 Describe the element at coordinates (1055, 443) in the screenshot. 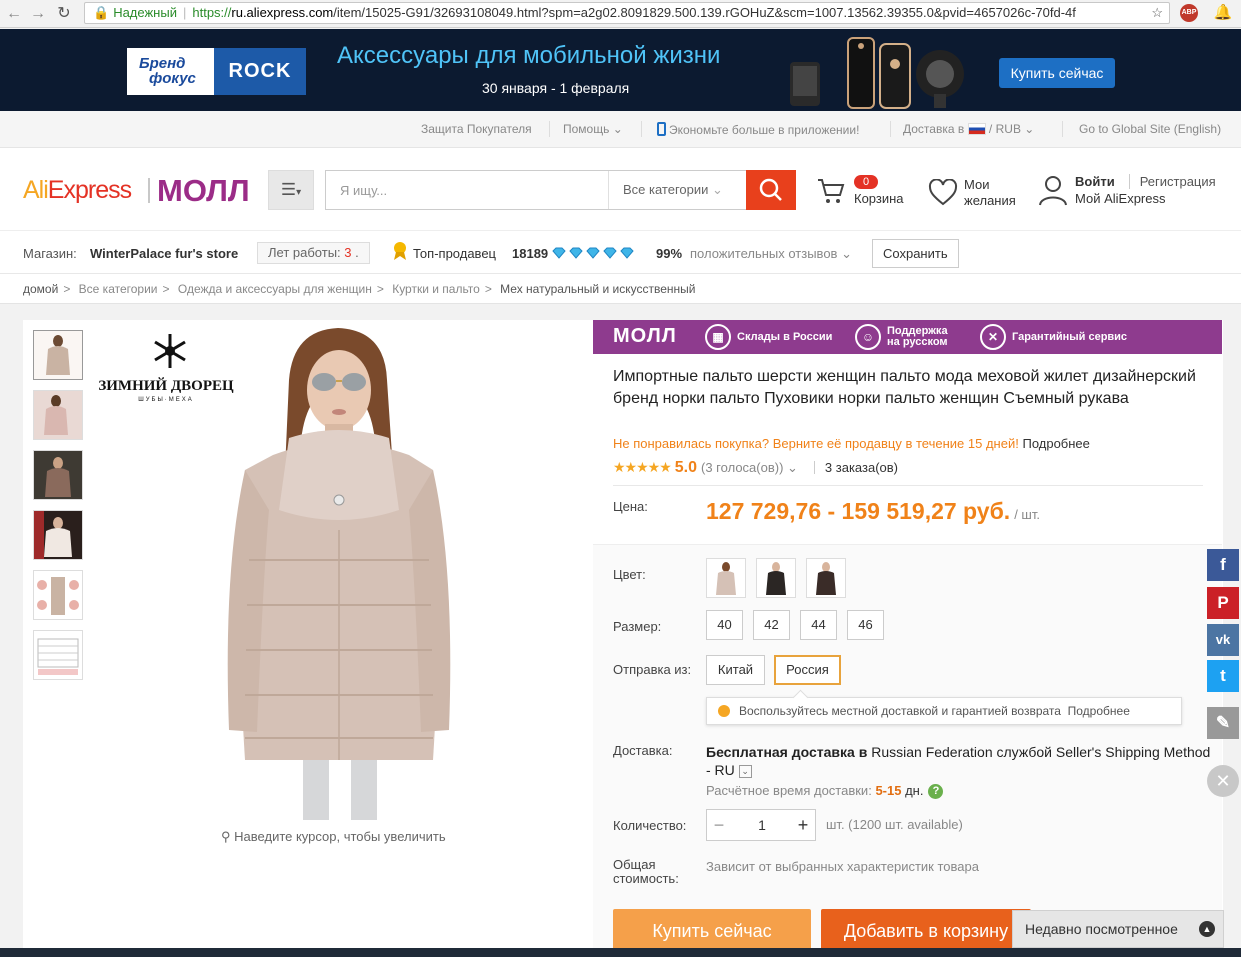

I see `return-more-link: Подробнее` at that location.